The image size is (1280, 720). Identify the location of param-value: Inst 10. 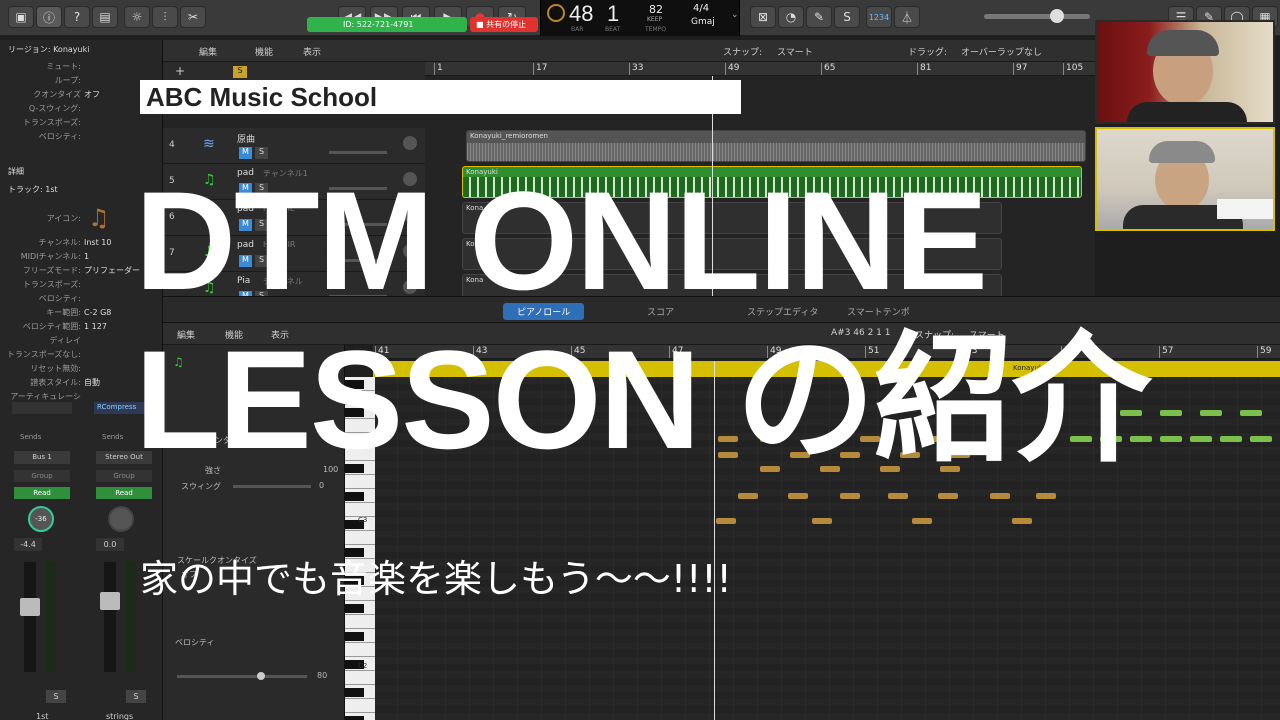
(98, 242).